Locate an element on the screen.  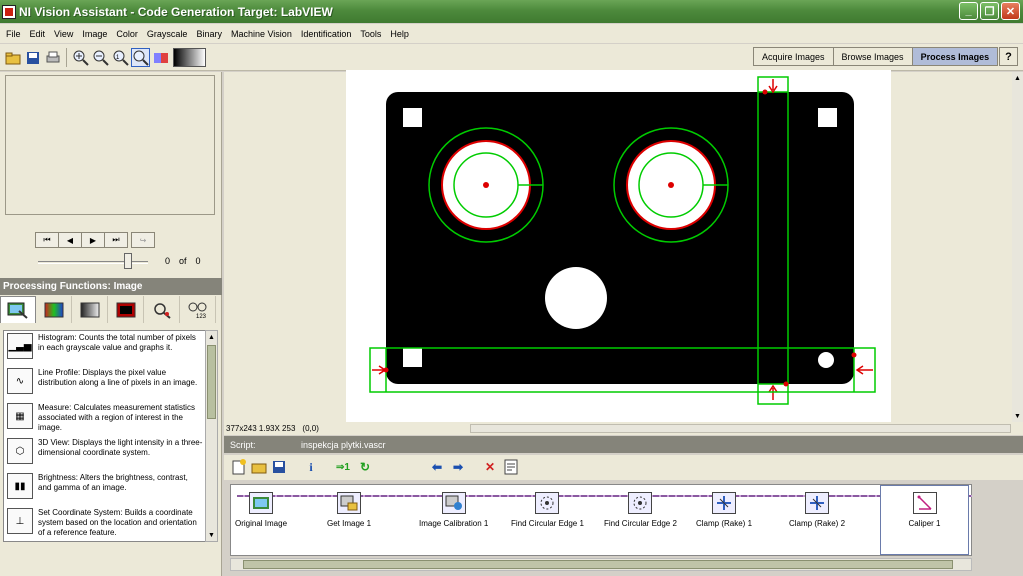
save-image-icon is located at coordinates (32, 57).